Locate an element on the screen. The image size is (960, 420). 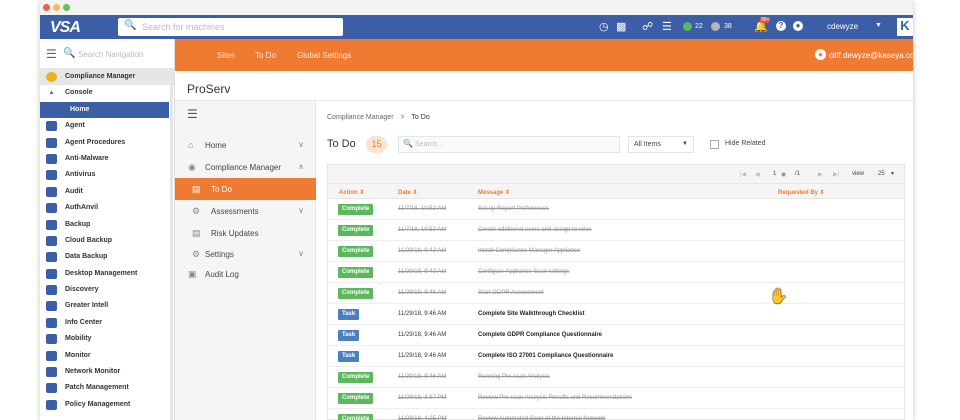
sidebar-item-audit: Audit is located at coordinates (107, 192).